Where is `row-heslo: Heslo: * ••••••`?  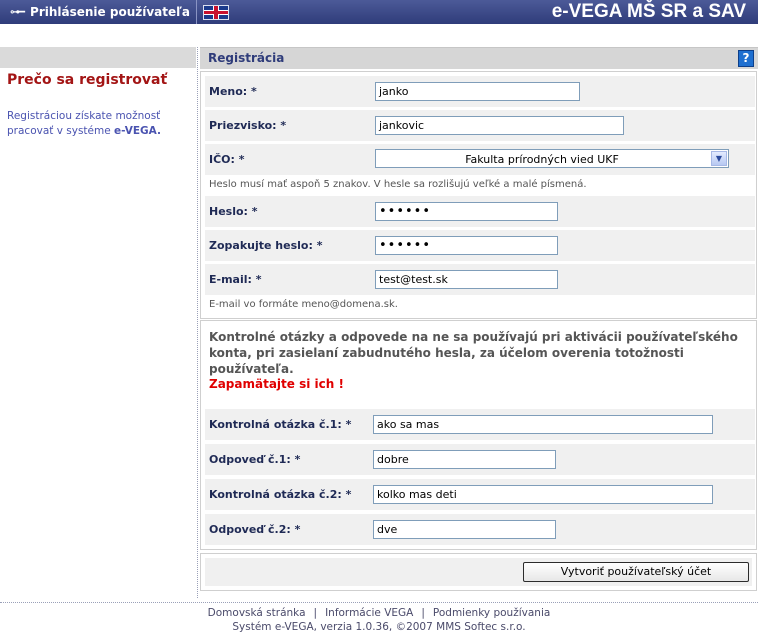
row-heslo: Heslo: * •••••• is located at coordinates (480, 211).